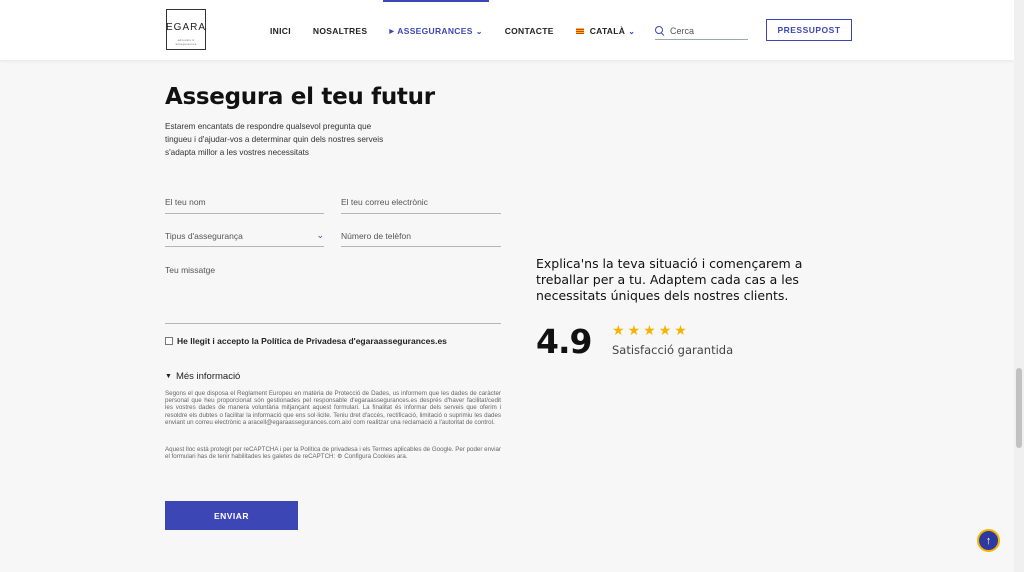 The image size is (1024, 572). I want to click on email-field-label: El teu correu electrònic, so click(384, 202).